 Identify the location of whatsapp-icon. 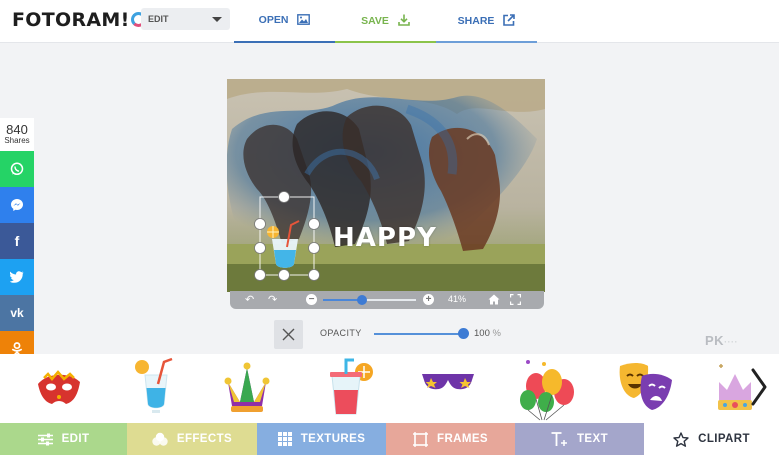
(17, 169).